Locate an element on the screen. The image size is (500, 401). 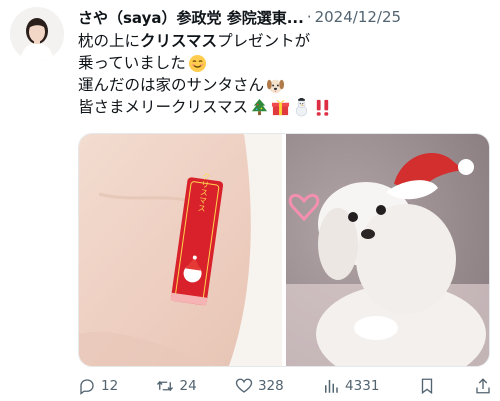
bookmark-button is located at coordinates (427, 386).